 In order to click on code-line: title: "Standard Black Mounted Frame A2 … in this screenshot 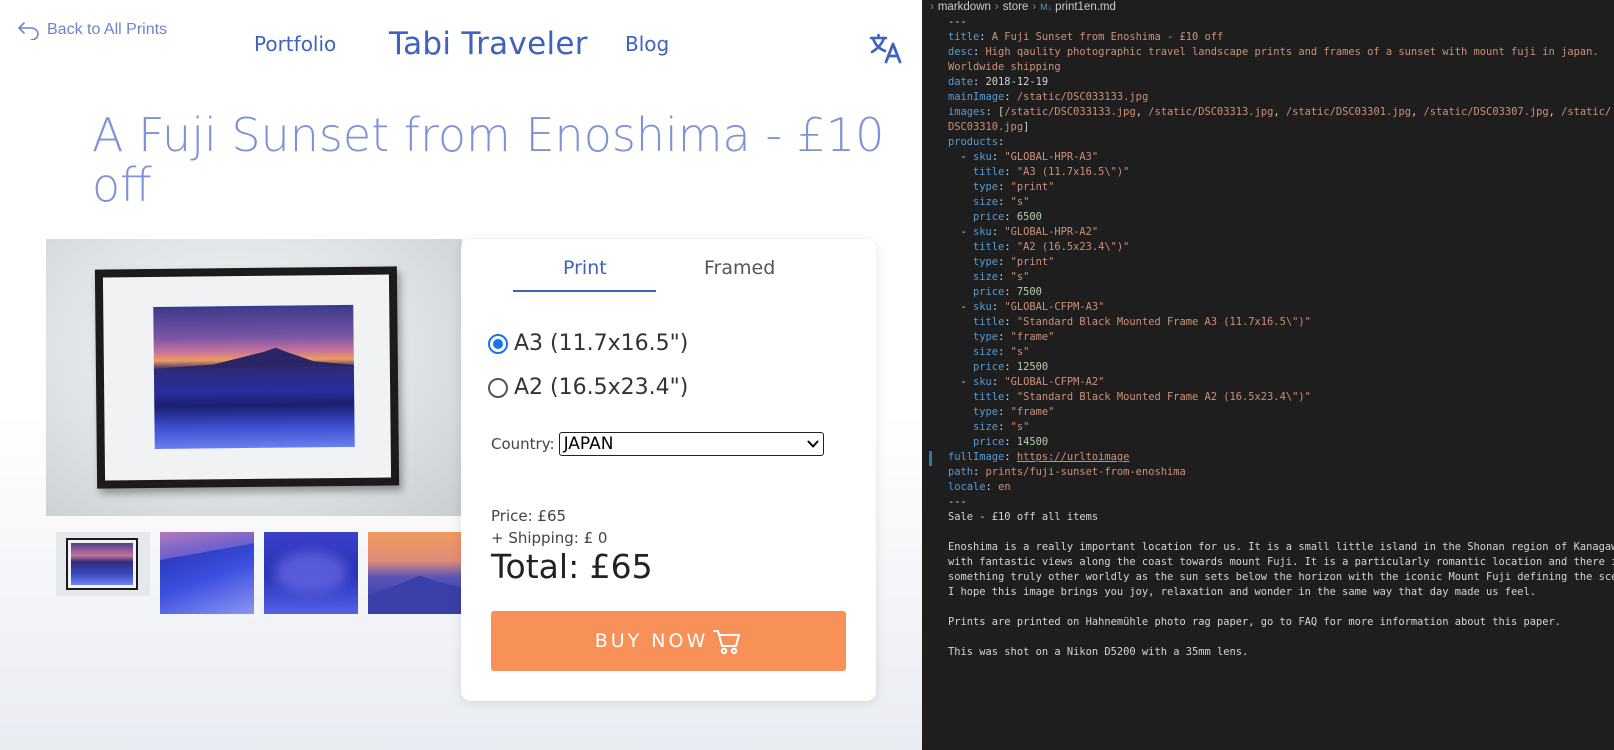, I will do `click(1279, 397)`.